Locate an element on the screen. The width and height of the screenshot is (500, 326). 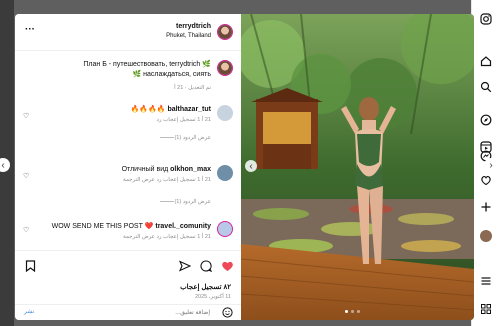
bookmark-icon is located at coordinates (30, 266).